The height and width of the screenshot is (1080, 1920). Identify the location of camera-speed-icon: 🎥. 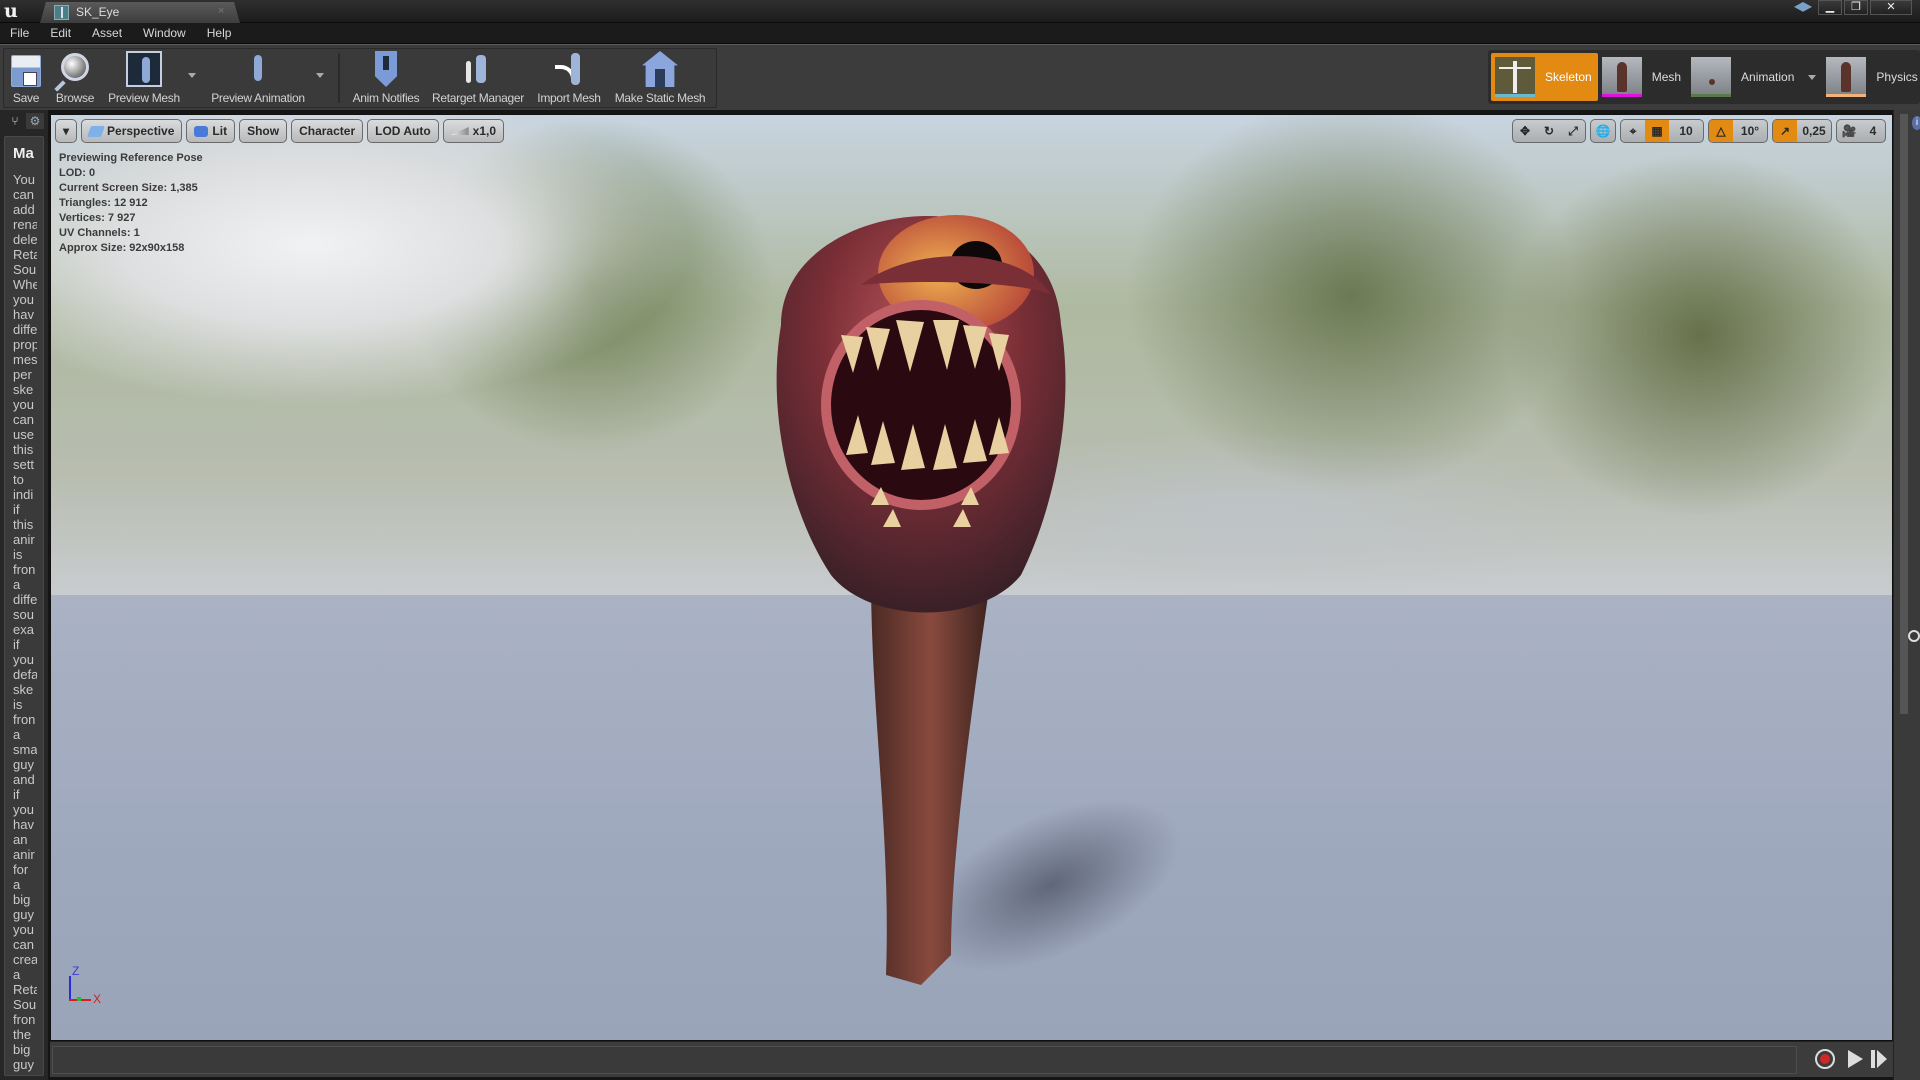
(1849, 131).